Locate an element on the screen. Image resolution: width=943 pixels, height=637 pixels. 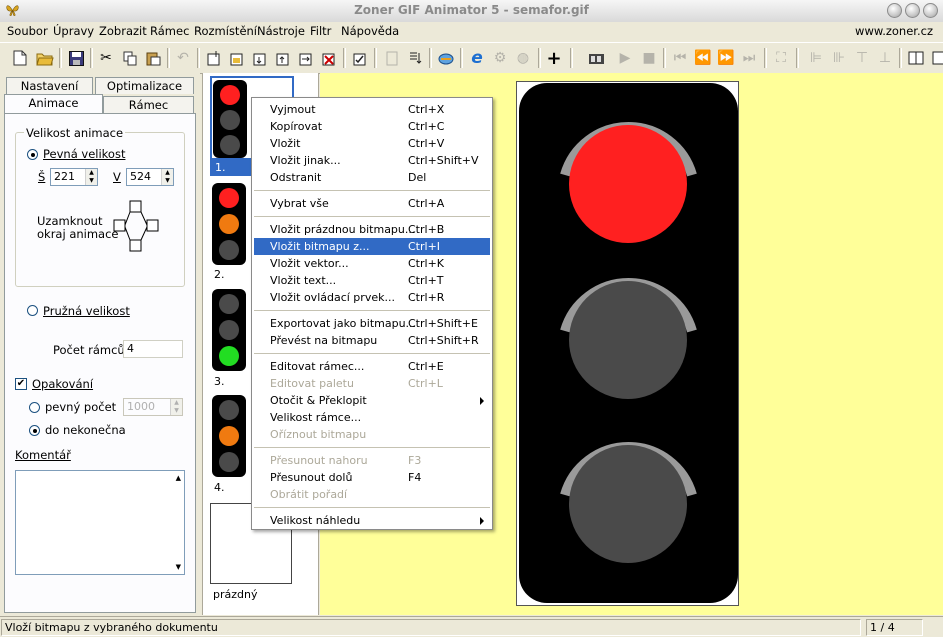
pruzna-velikost-radio is located at coordinates (32, 310).